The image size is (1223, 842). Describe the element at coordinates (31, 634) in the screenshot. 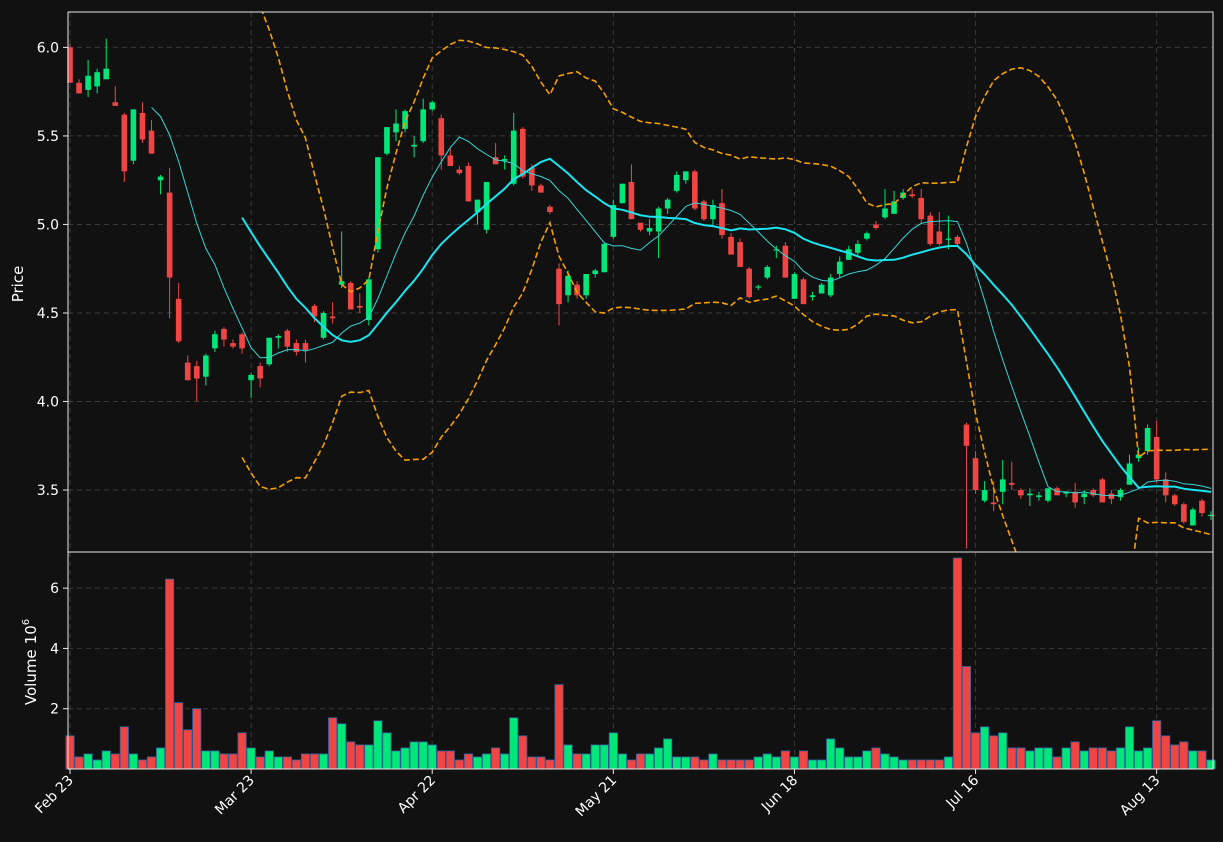

I see `volume-axis-unit: 10` at that location.